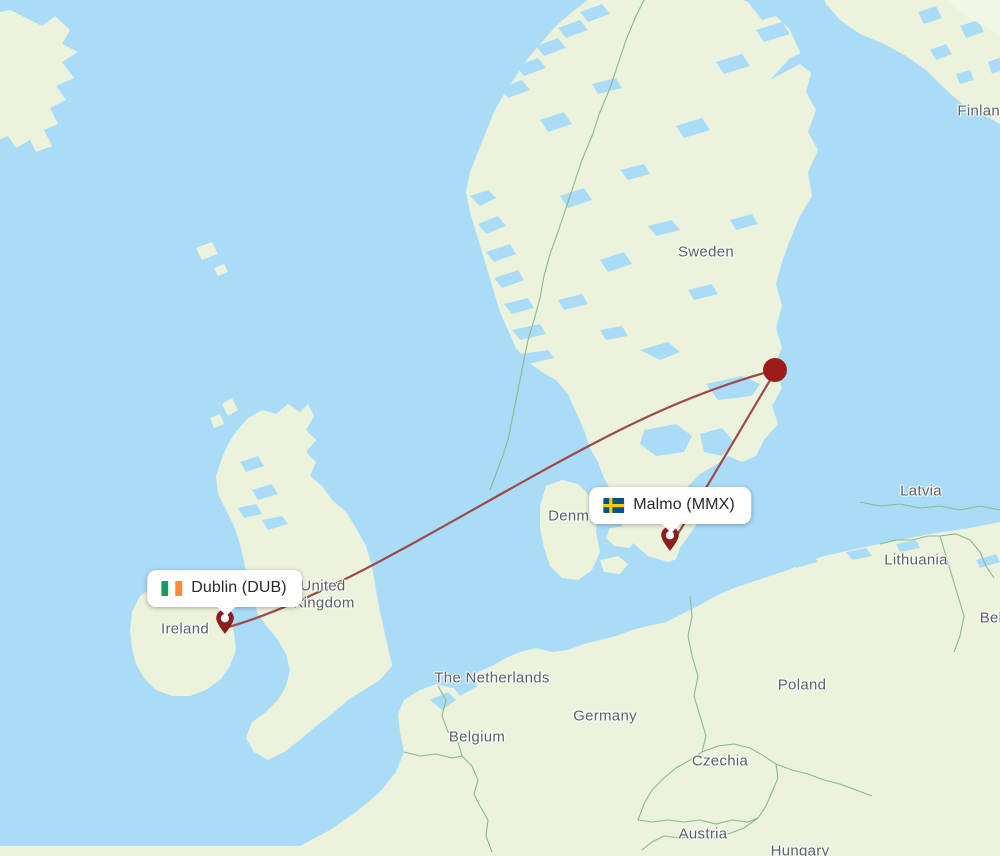 The width and height of the screenshot is (1000, 856). I want to click on flag-sweden-icon, so click(614, 505).